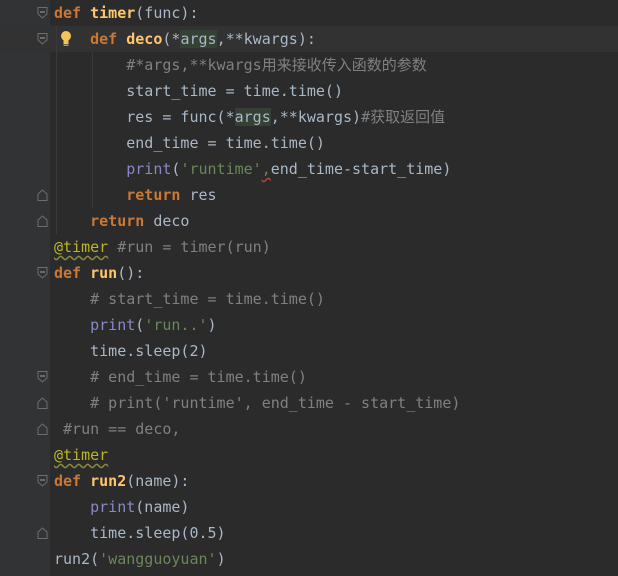  I want to click on code-line: print('runtime',end_time-start_time), so click(252, 169).